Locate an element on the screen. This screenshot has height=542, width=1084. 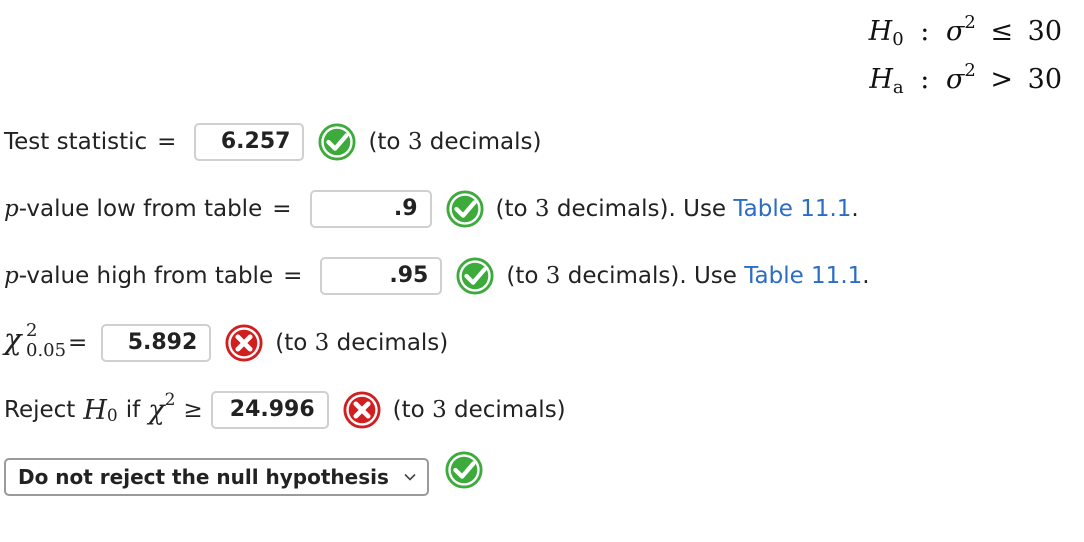
chevron-down-icon is located at coordinates (410, 477).